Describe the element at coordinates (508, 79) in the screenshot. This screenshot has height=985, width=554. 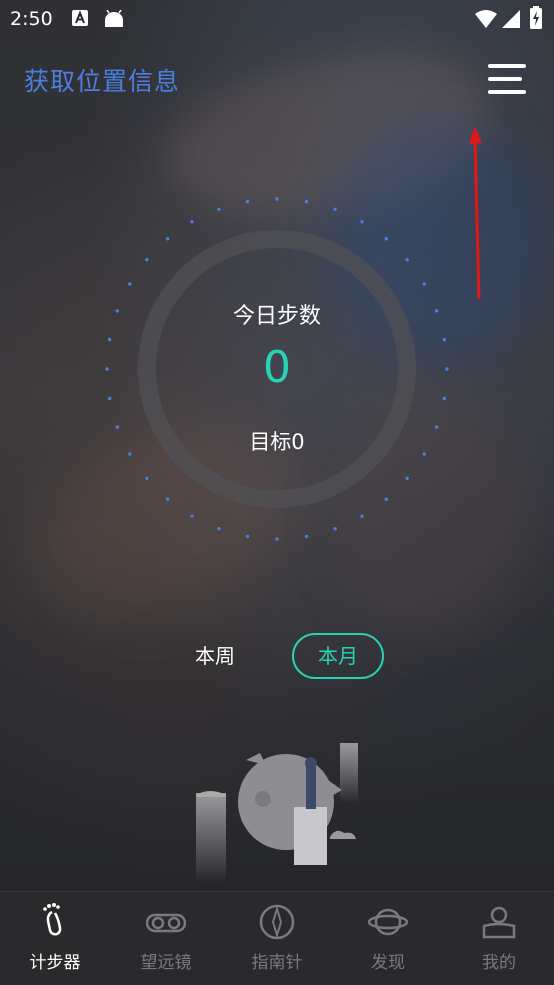
I see `menu-button` at that location.